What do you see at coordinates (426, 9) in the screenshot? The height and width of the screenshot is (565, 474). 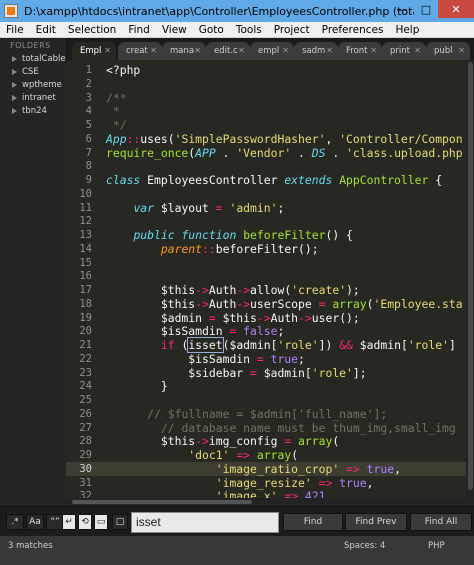 I see `maximize-button: □` at bounding box center [426, 9].